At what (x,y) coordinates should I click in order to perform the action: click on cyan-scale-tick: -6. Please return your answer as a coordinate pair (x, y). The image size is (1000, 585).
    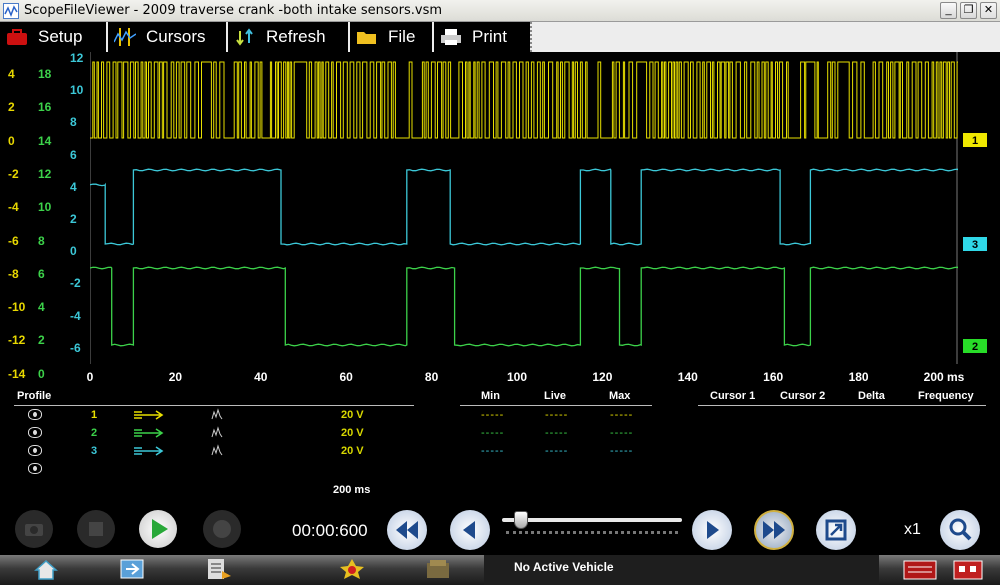
    Looking at the image, I should click on (75, 347).